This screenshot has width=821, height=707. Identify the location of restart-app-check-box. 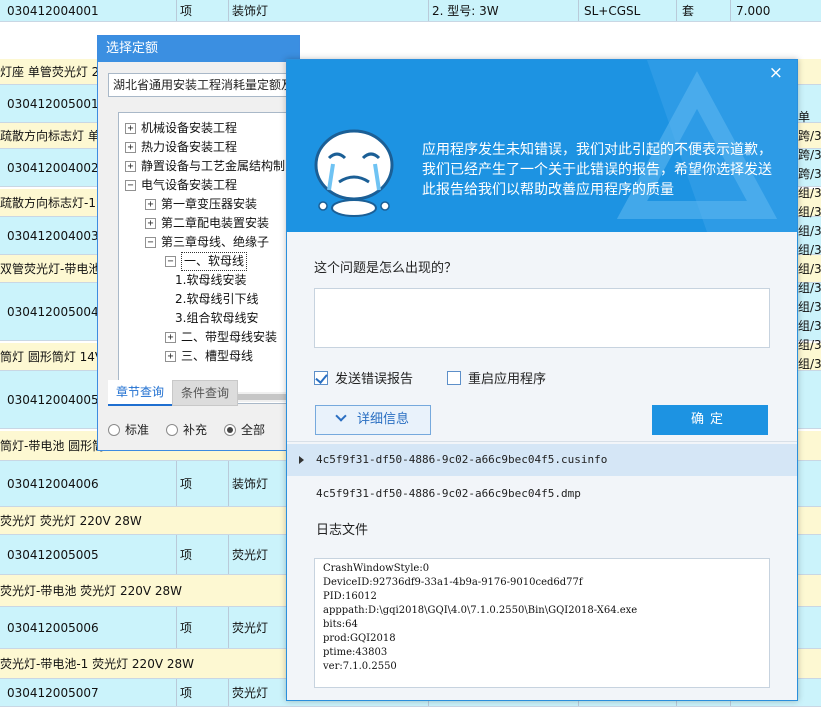
(454, 378).